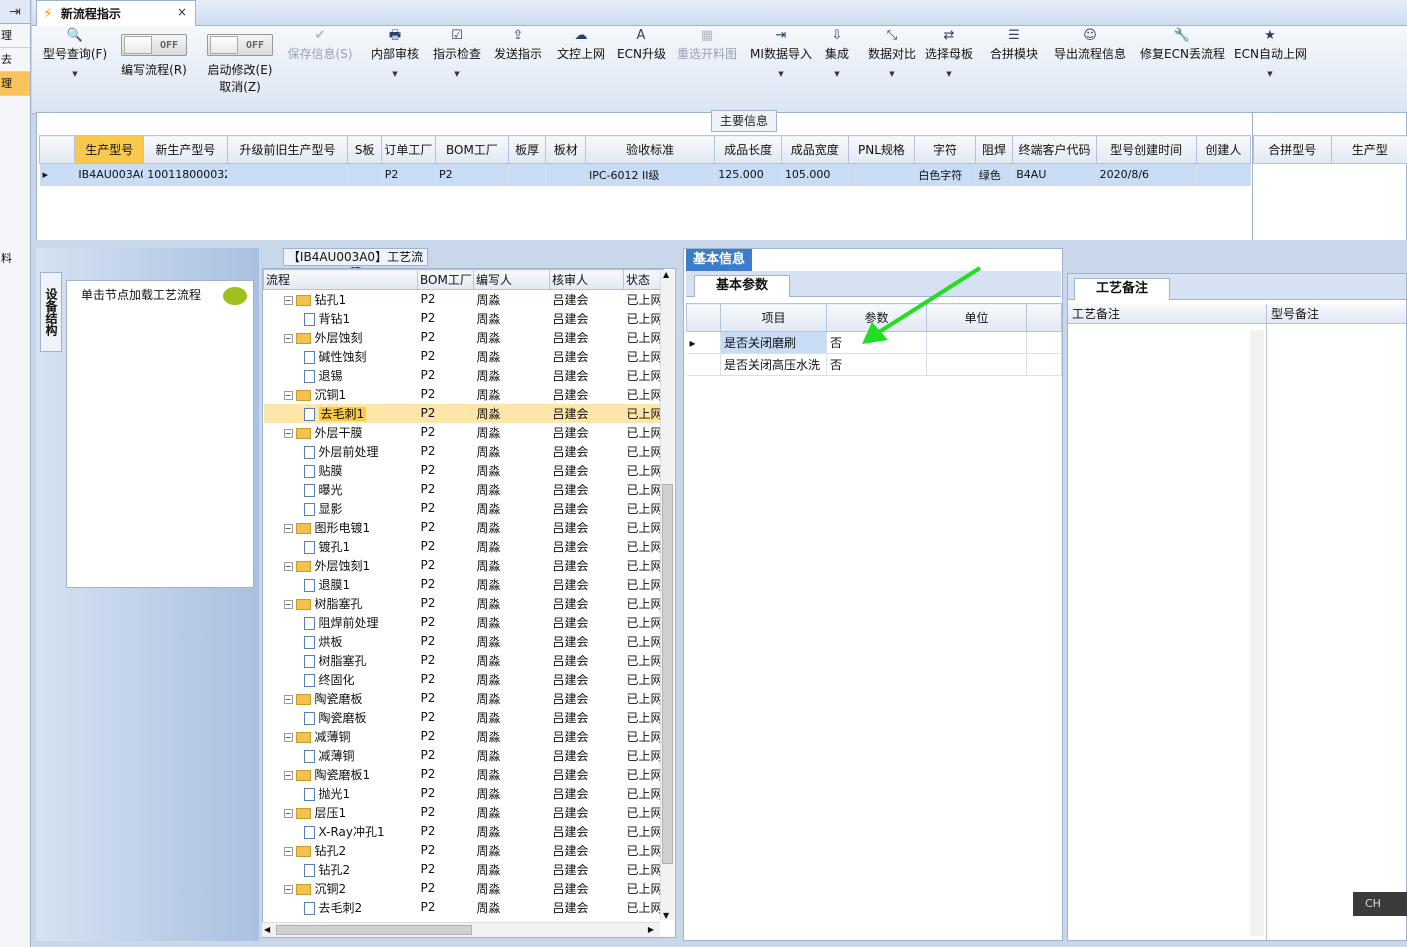 The image size is (1407, 947). What do you see at coordinates (341, 394) in the screenshot?
I see `tree-node-name-cell: − 沉铜1` at bounding box center [341, 394].